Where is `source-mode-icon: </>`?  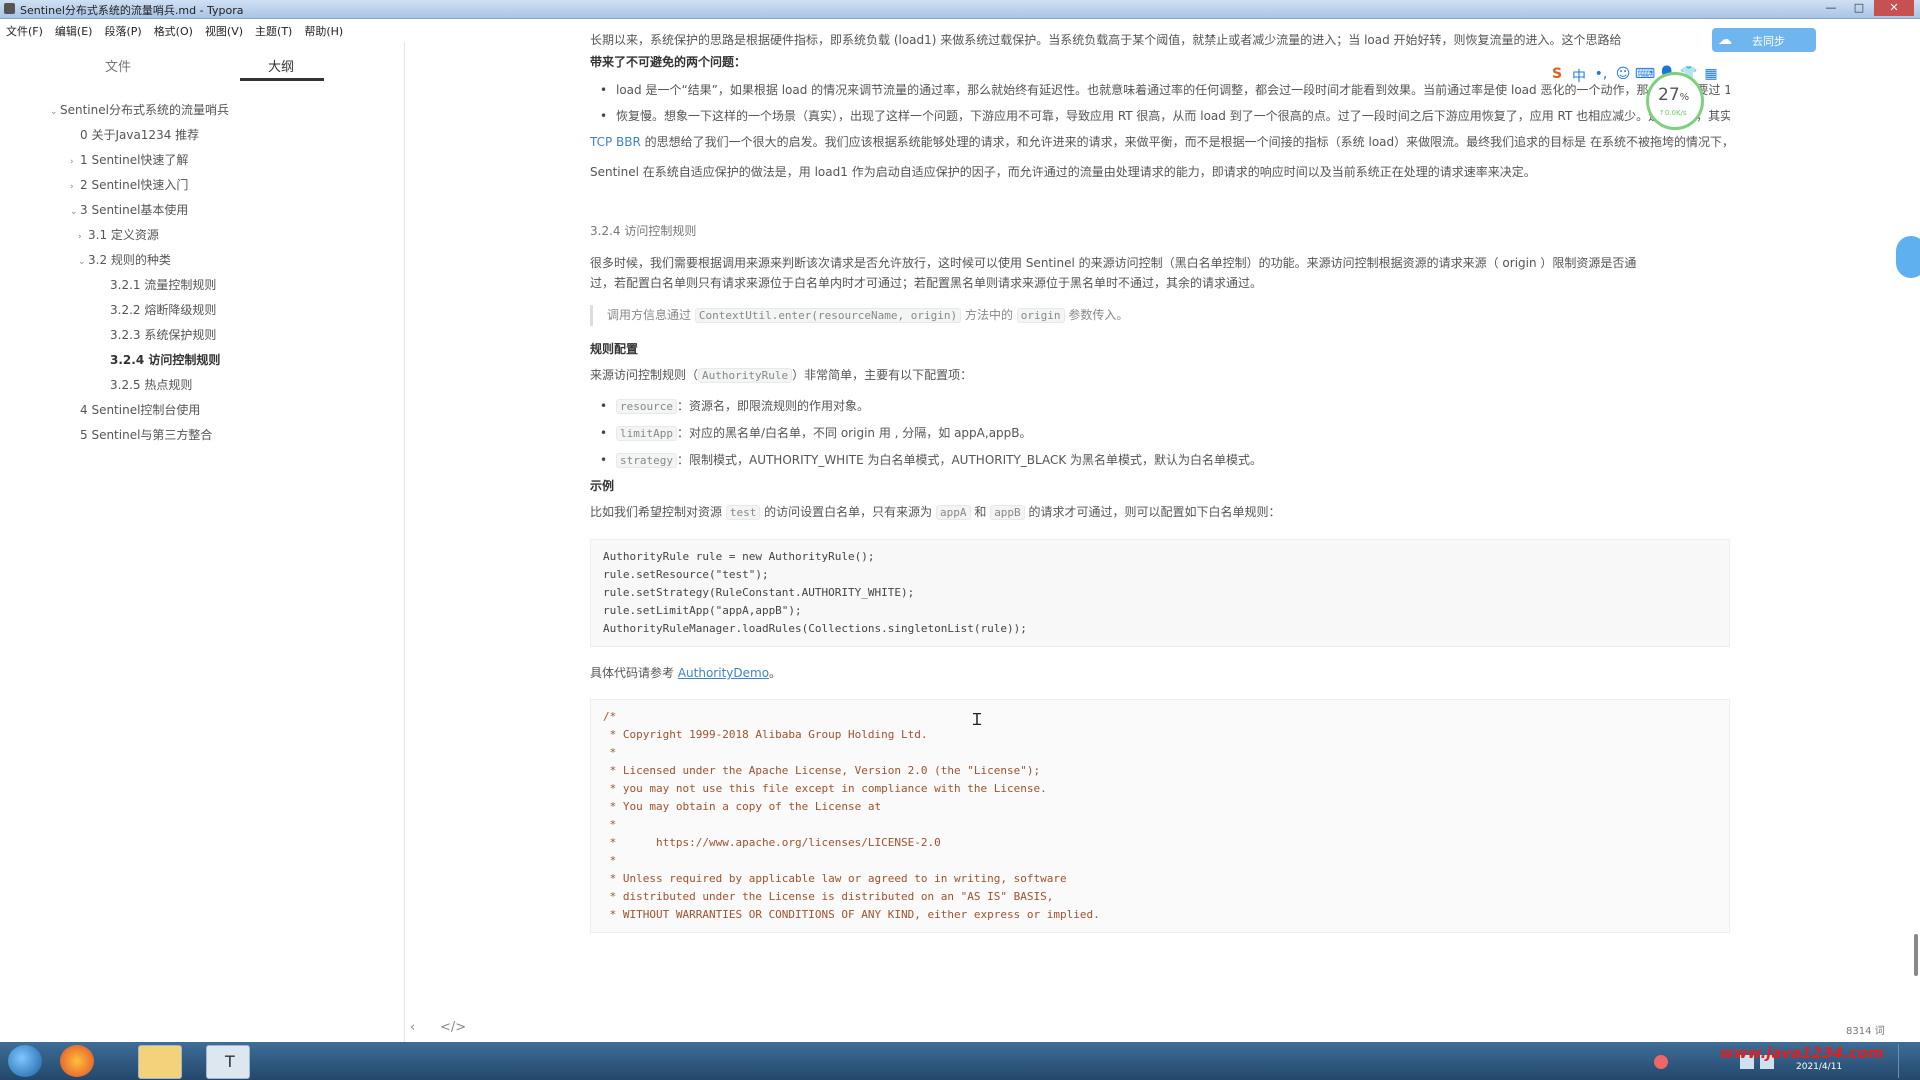 source-mode-icon: </> is located at coordinates (453, 1027).